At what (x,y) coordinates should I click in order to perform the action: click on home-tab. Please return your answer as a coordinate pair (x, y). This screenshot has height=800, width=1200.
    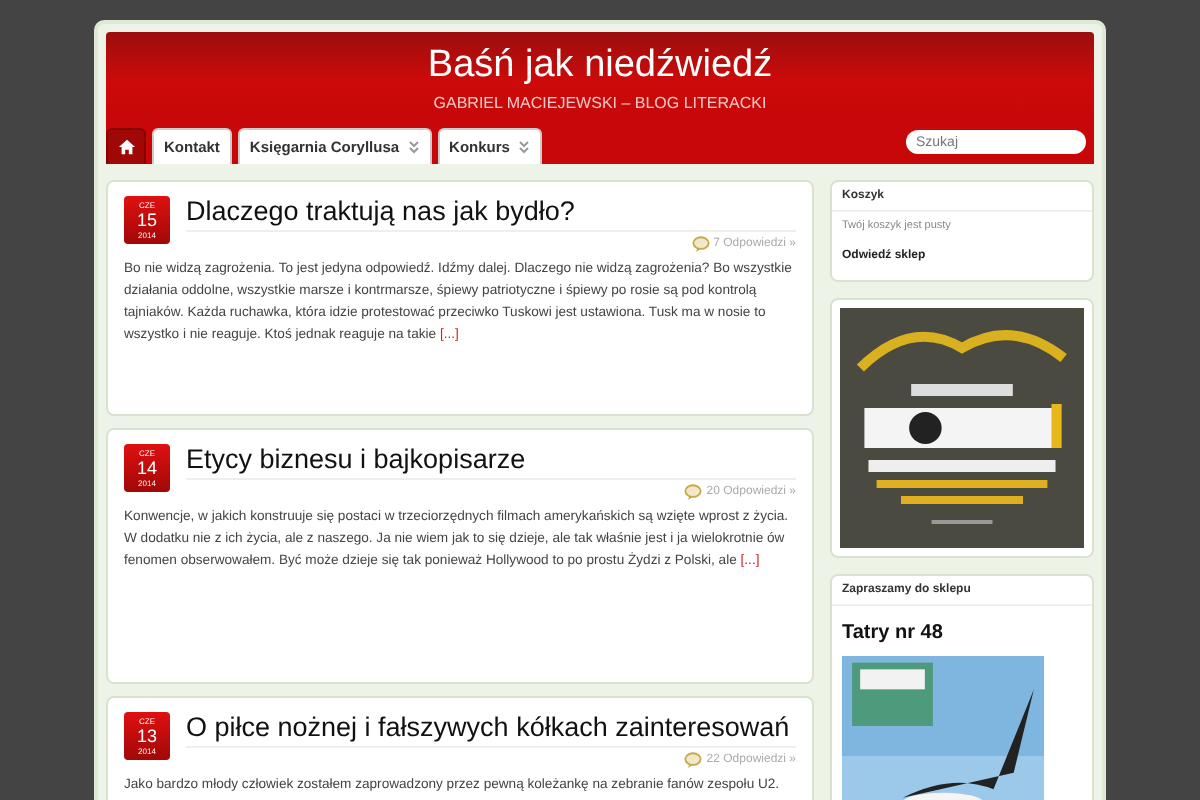
    Looking at the image, I should click on (126, 146).